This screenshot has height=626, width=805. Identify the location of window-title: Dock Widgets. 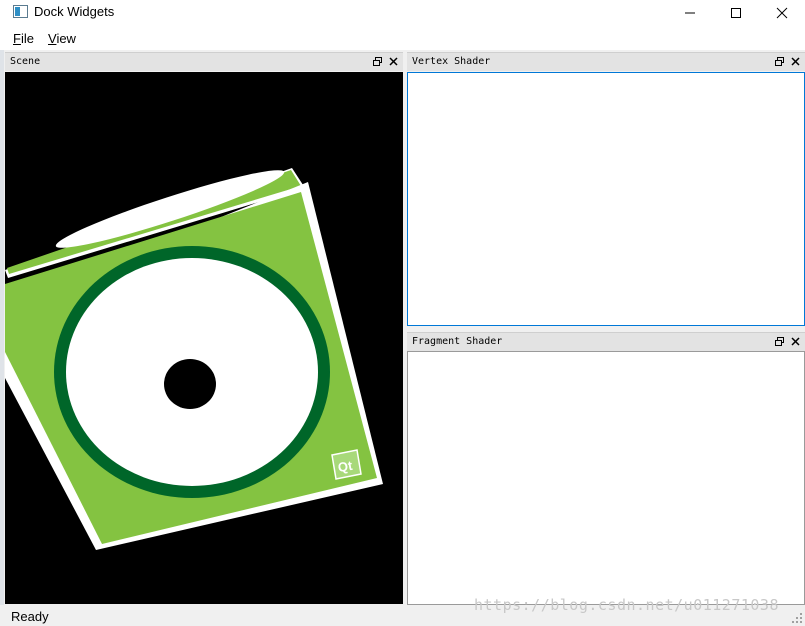
(74, 11).